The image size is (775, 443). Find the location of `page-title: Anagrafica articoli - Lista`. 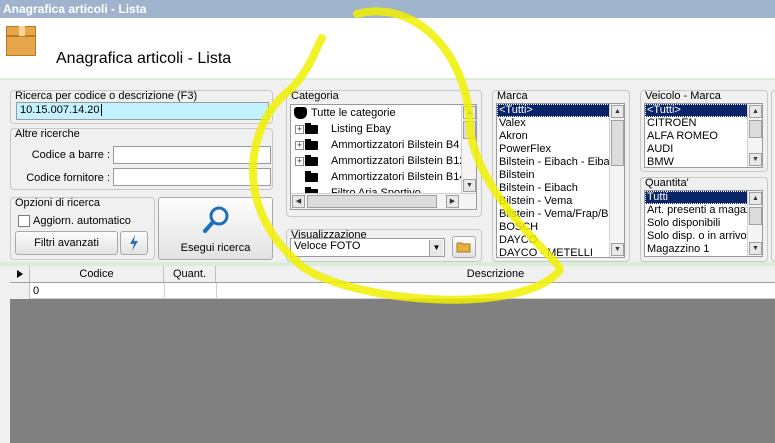

page-title: Anagrafica articoli - Lista is located at coordinates (144, 58).